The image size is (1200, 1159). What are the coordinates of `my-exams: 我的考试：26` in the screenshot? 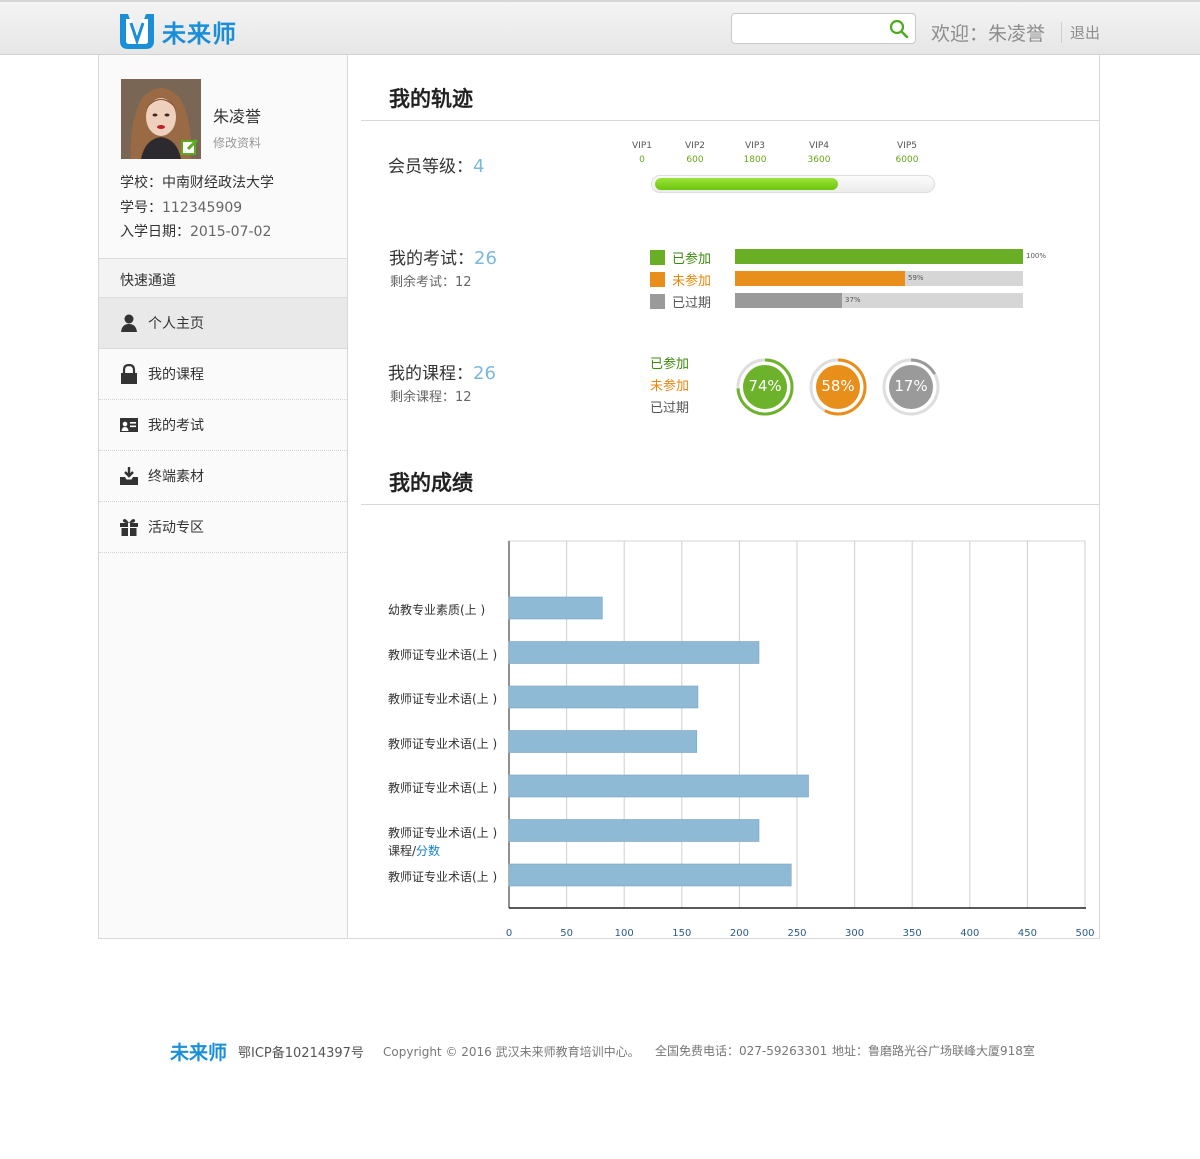 It's located at (443, 256).